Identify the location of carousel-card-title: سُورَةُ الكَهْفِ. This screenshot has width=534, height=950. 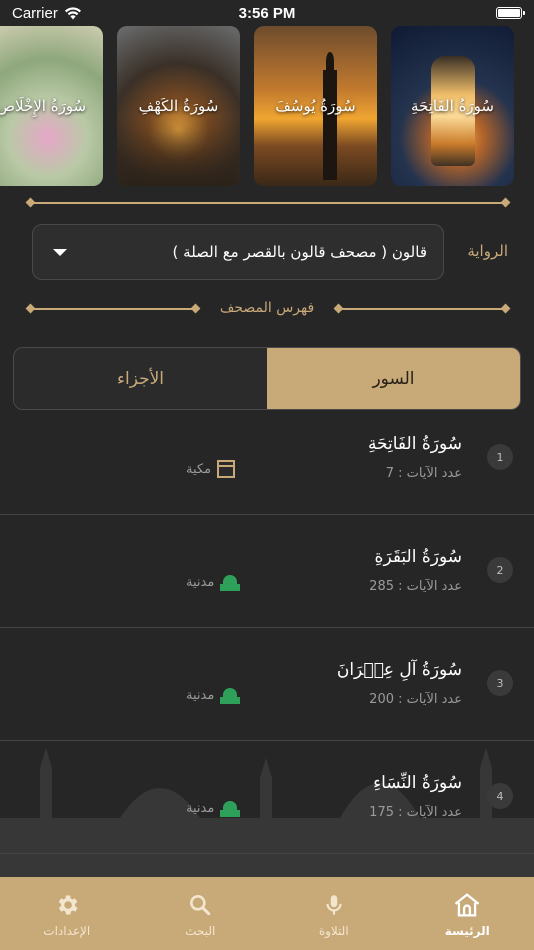
(178, 106).